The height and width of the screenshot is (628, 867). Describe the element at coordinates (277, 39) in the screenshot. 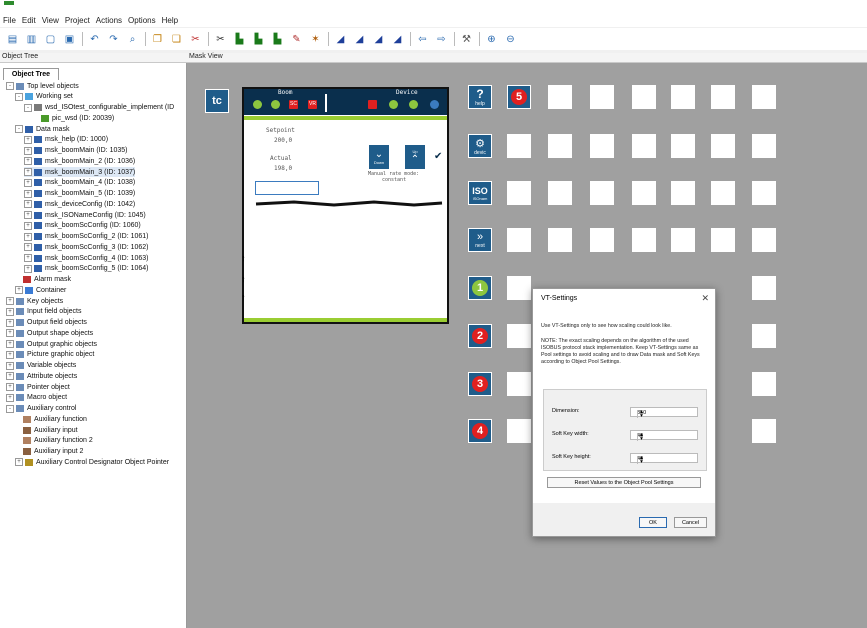

I see `insert-sibling-icon: ▙` at that location.